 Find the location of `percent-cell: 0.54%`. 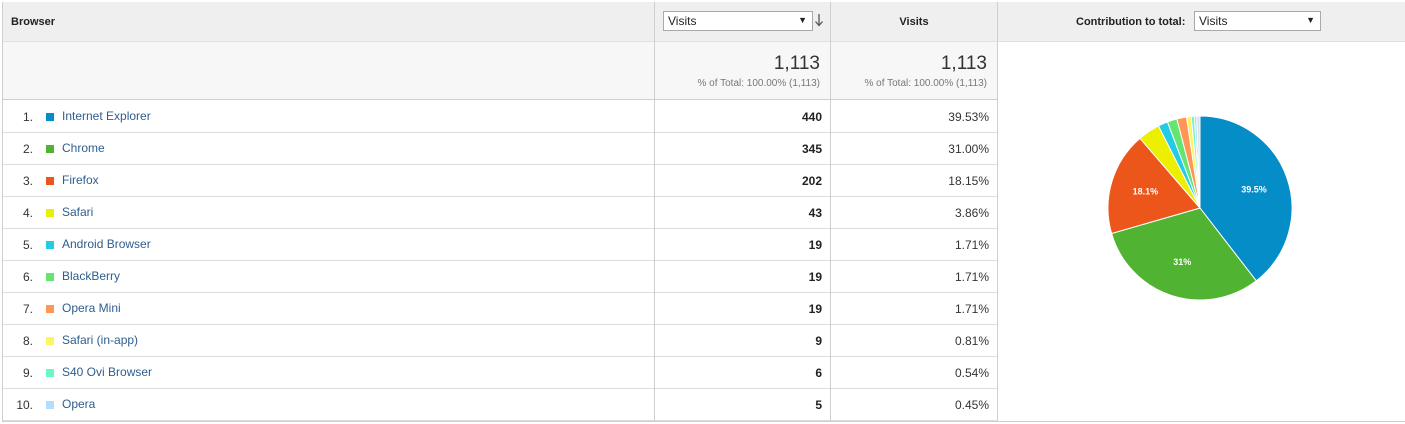

percent-cell: 0.54% is located at coordinates (914, 373).